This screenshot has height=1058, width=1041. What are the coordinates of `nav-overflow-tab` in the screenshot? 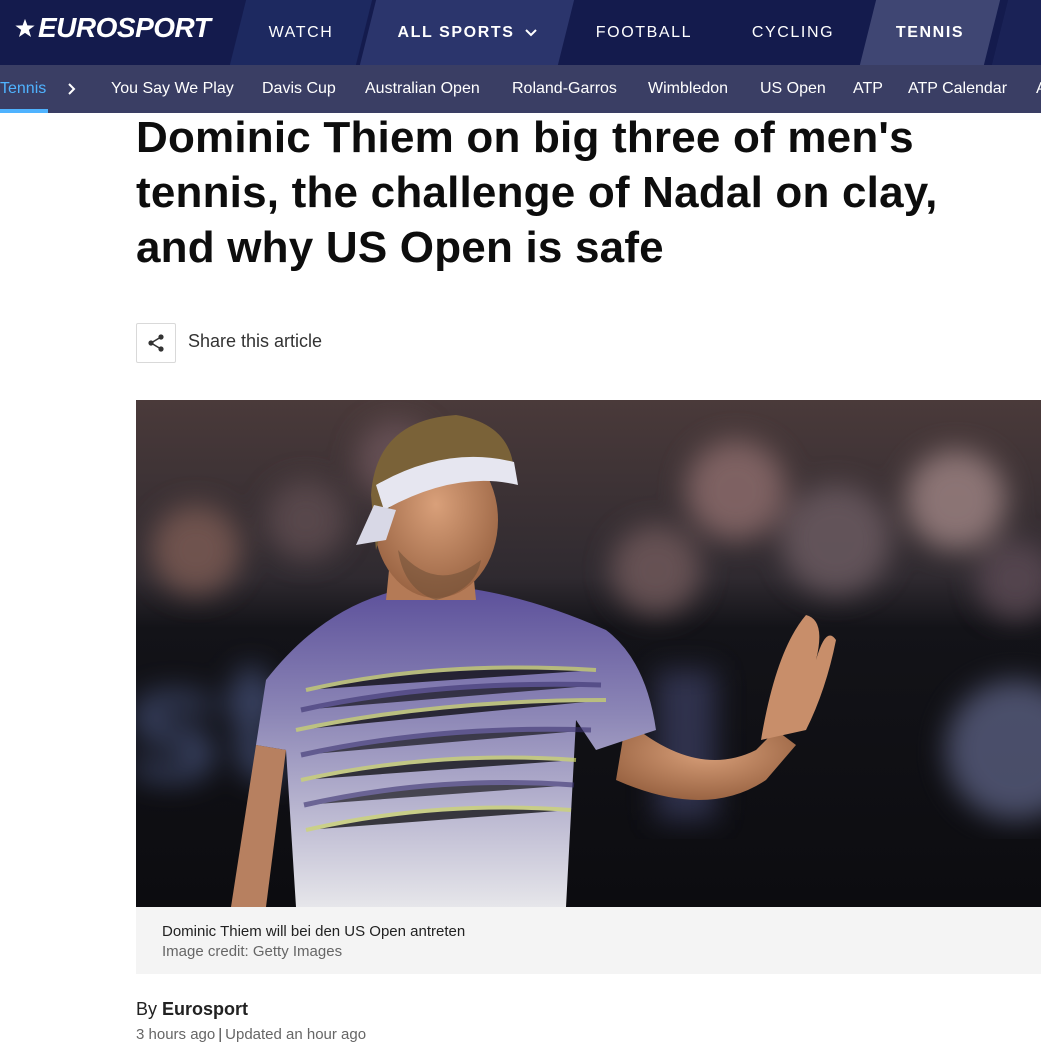 It's located at (1016, 32).